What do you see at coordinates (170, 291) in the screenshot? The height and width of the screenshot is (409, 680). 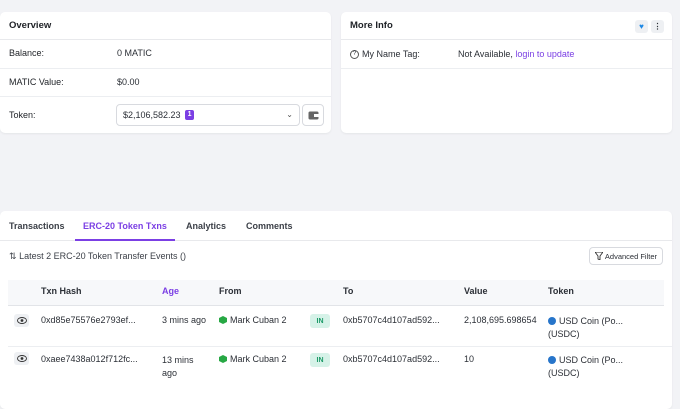 I see `col-age: Age` at bounding box center [170, 291].